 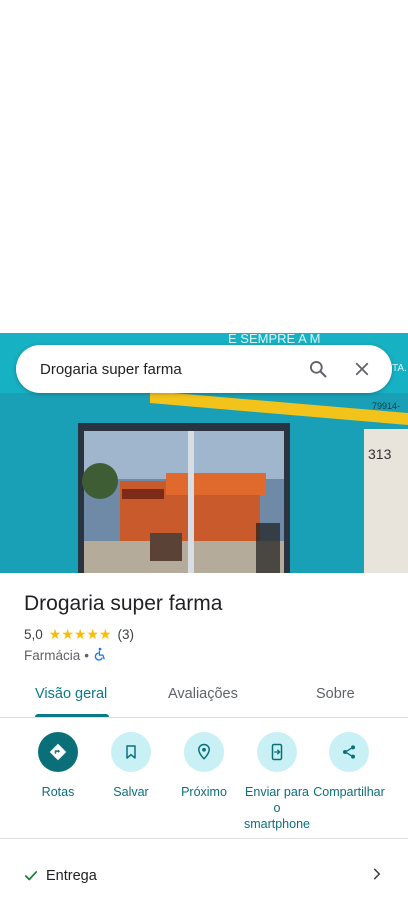 I want to click on share-button: Compartilhar, so click(x=349, y=766).